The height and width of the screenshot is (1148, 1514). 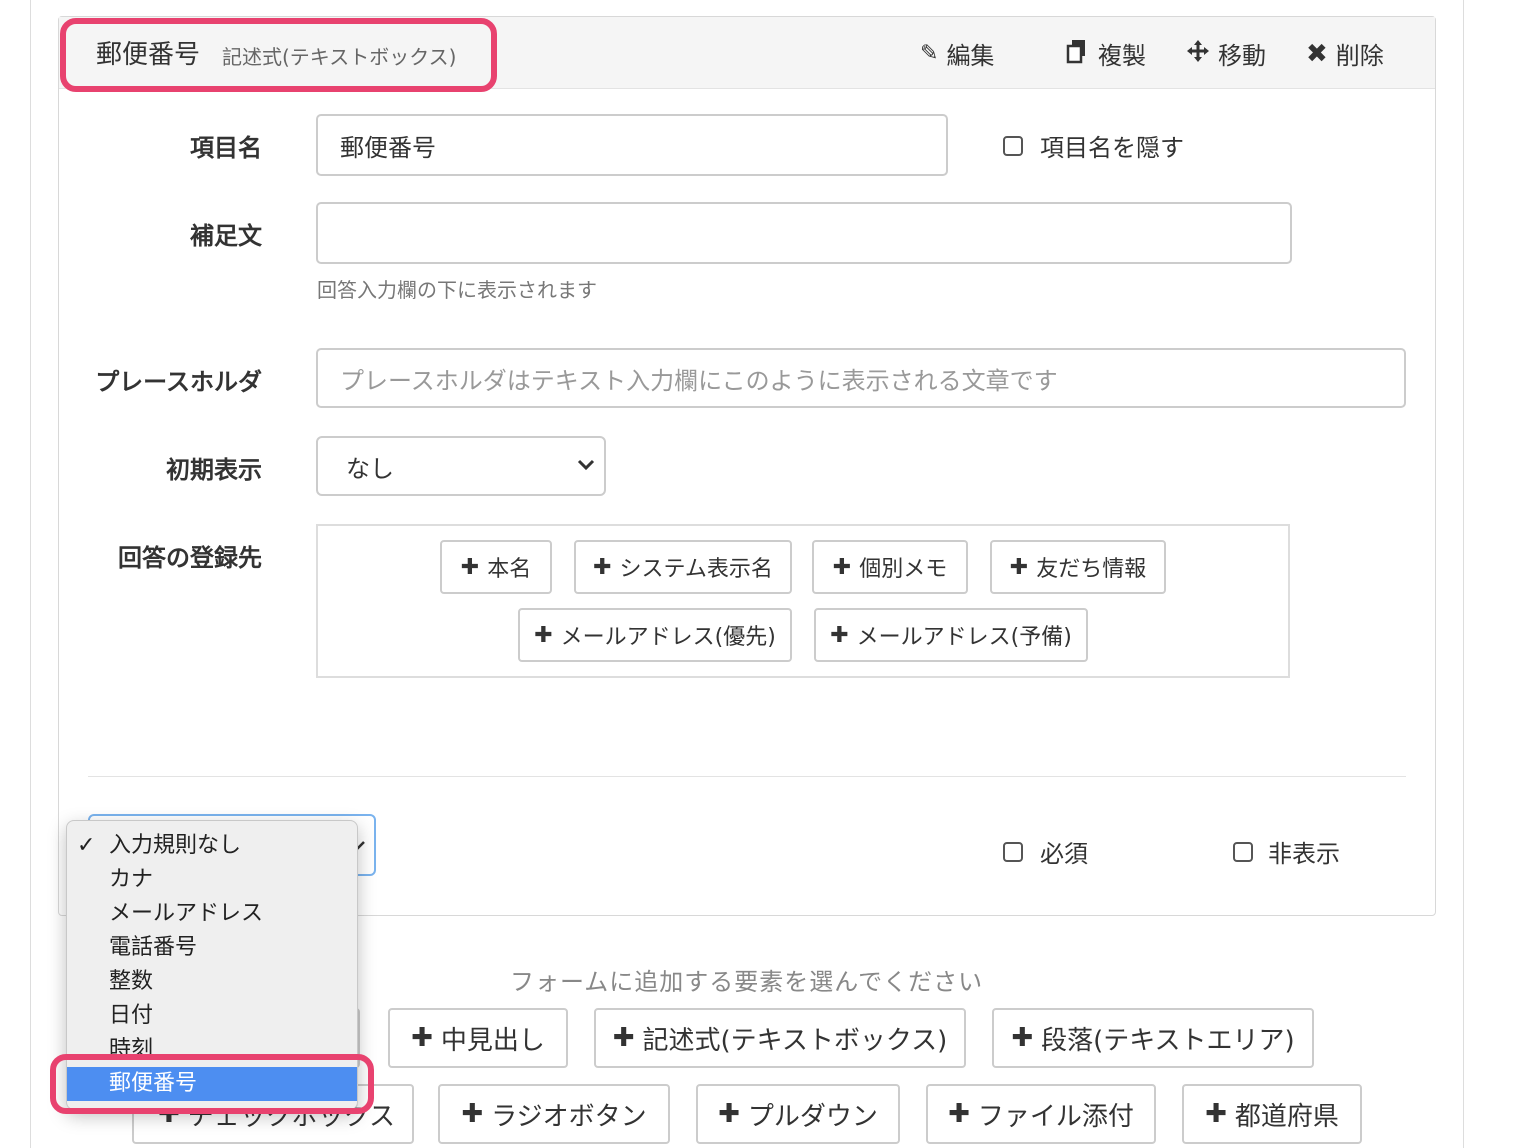 What do you see at coordinates (214, 470) in the screenshot?
I see `initial-display-label: 初期表示` at bounding box center [214, 470].